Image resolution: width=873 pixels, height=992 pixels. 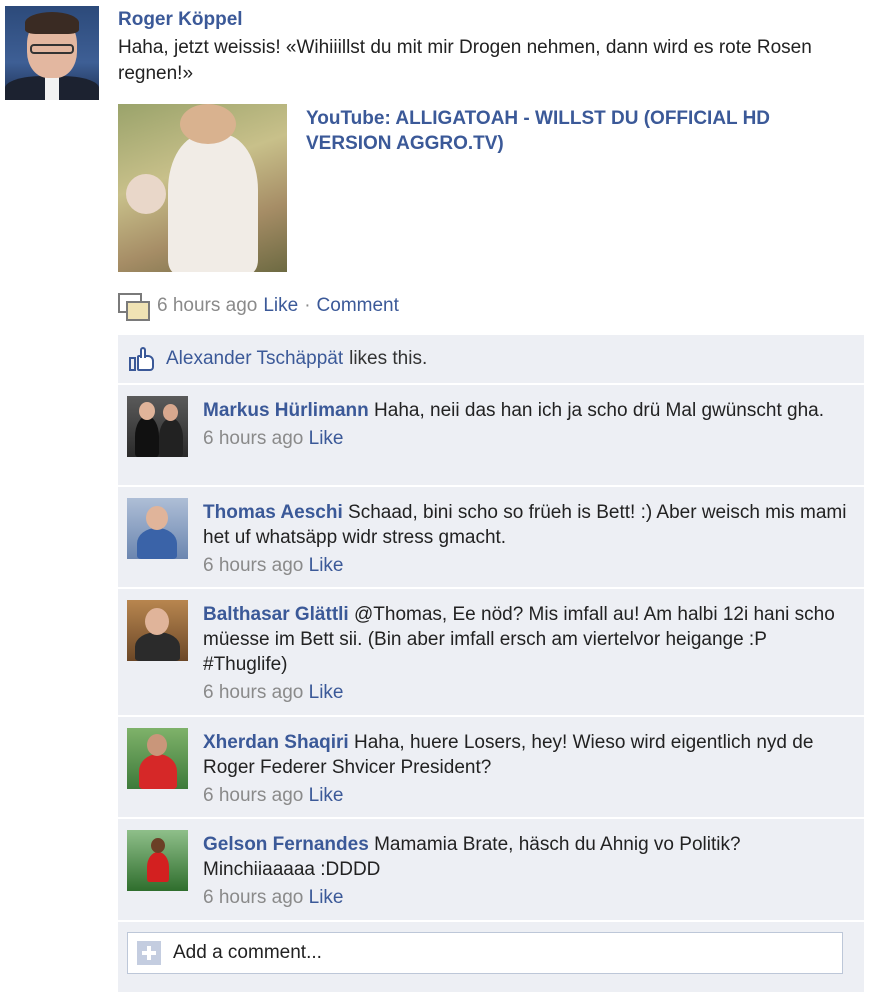 I want to click on thumbs-up-icon, so click(x=142, y=359).